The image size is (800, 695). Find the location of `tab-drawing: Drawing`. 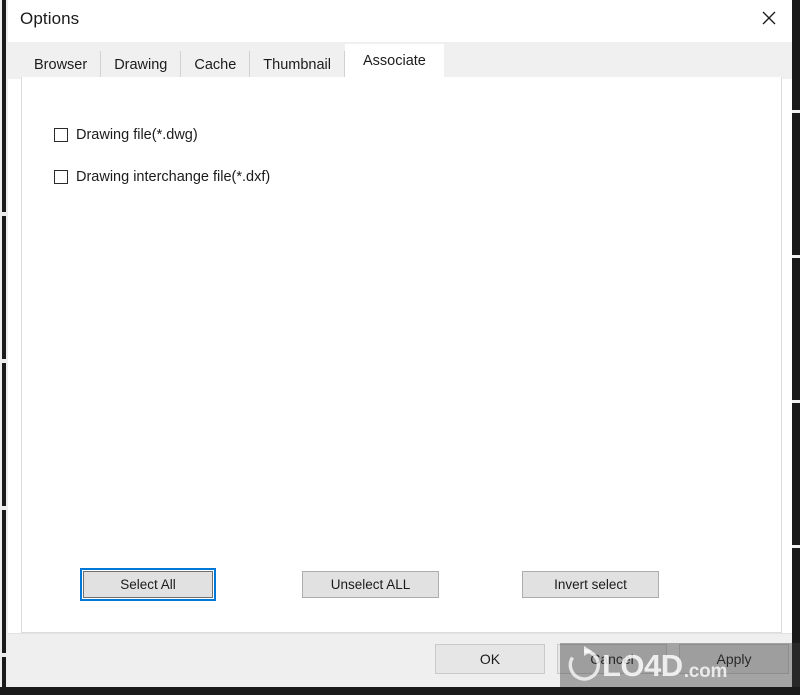

tab-drawing: Drawing is located at coordinates (141, 65).